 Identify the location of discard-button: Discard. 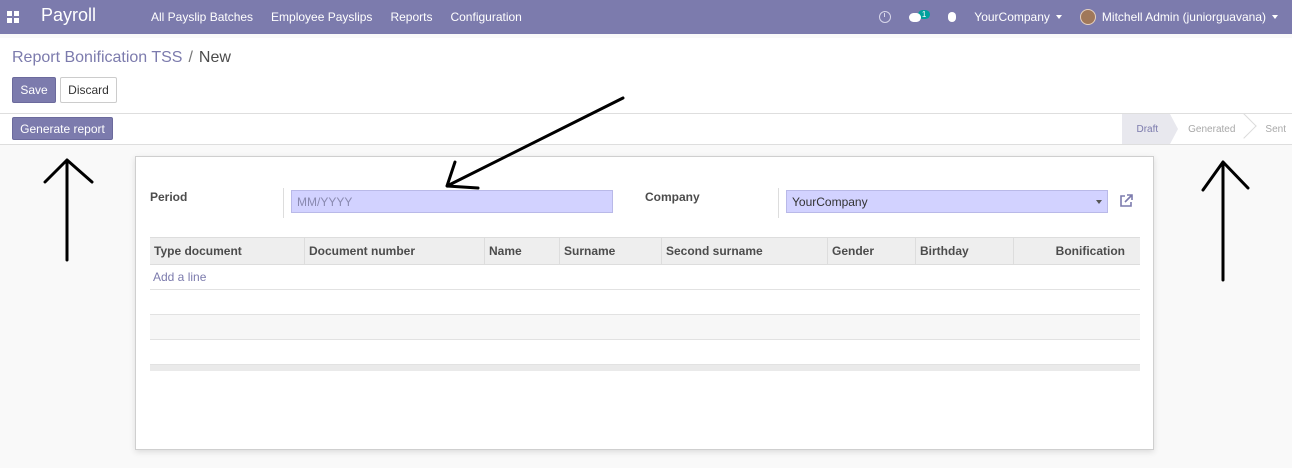
(88, 90).